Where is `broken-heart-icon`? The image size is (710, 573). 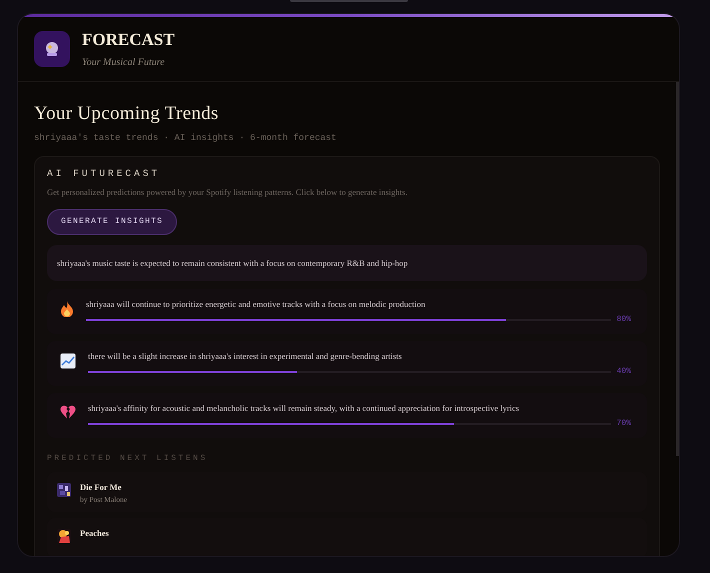 broken-heart-icon is located at coordinates (68, 412).